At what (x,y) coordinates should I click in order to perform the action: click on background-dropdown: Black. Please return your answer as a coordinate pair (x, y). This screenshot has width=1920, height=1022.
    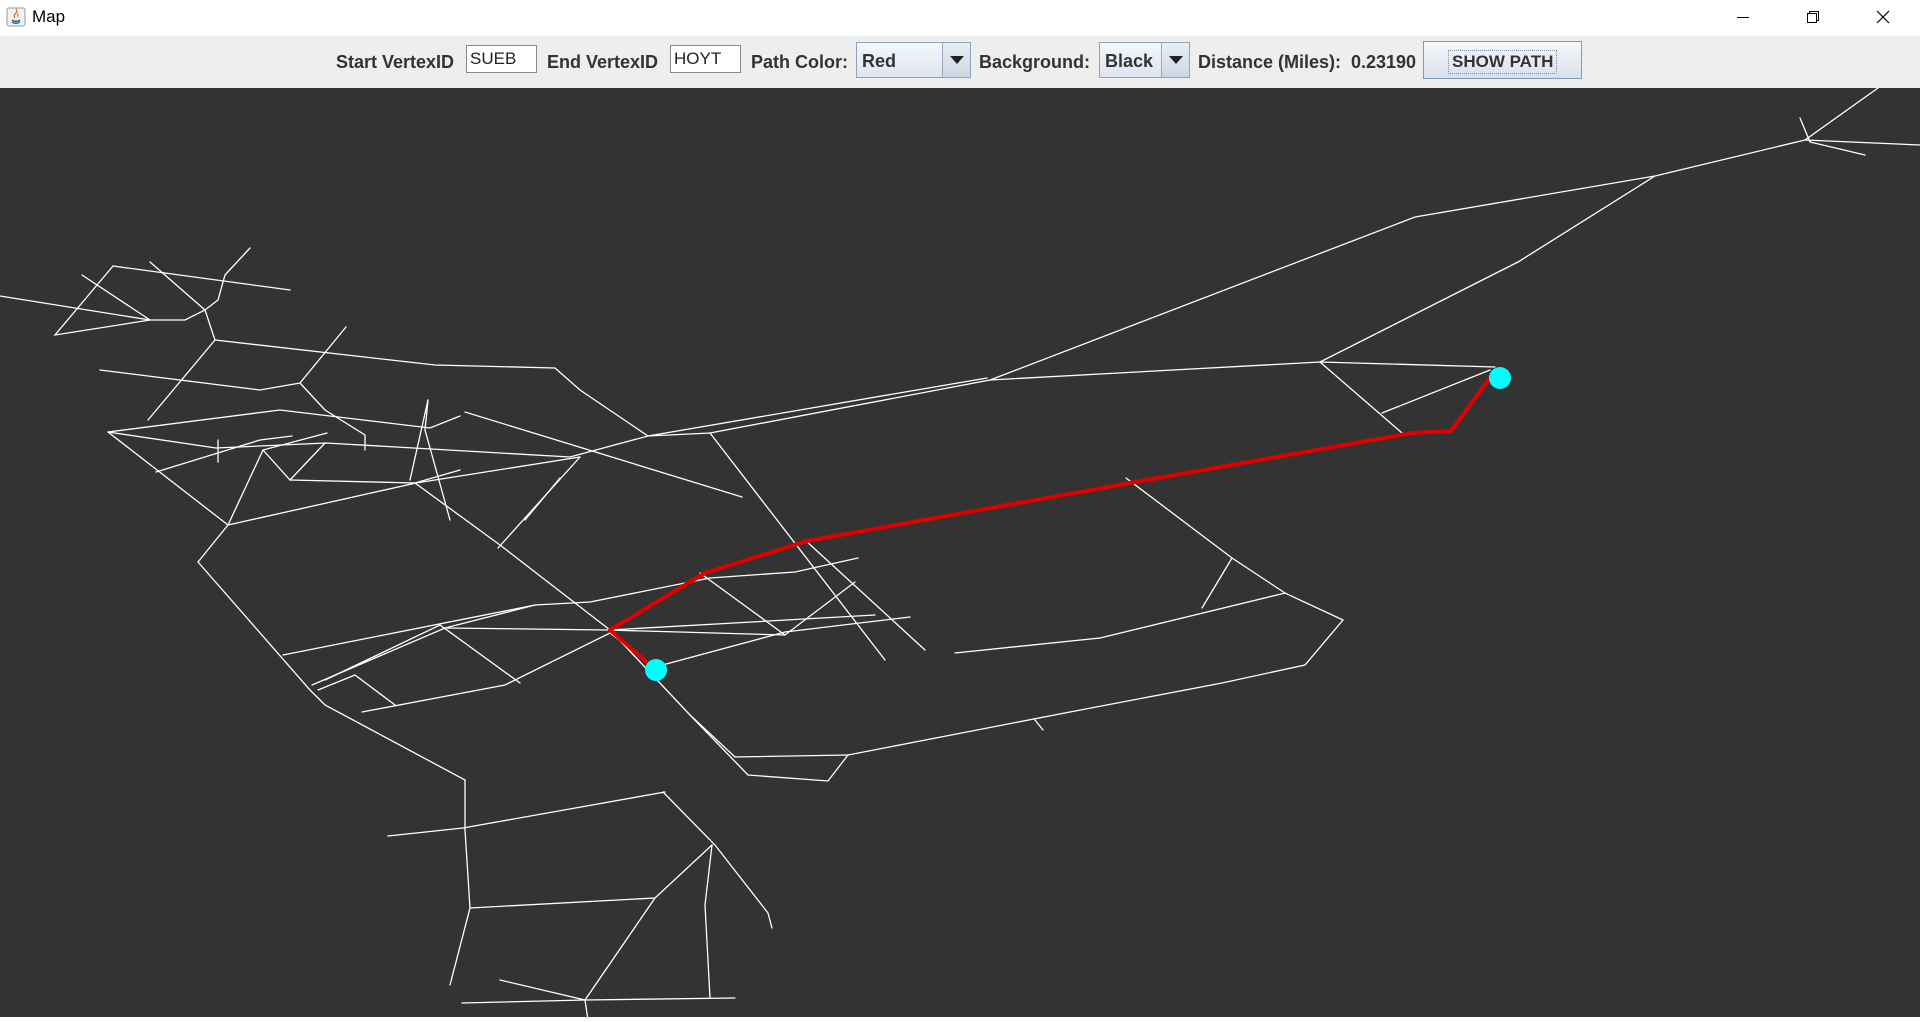
    Looking at the image, I should click on (1144, 60).